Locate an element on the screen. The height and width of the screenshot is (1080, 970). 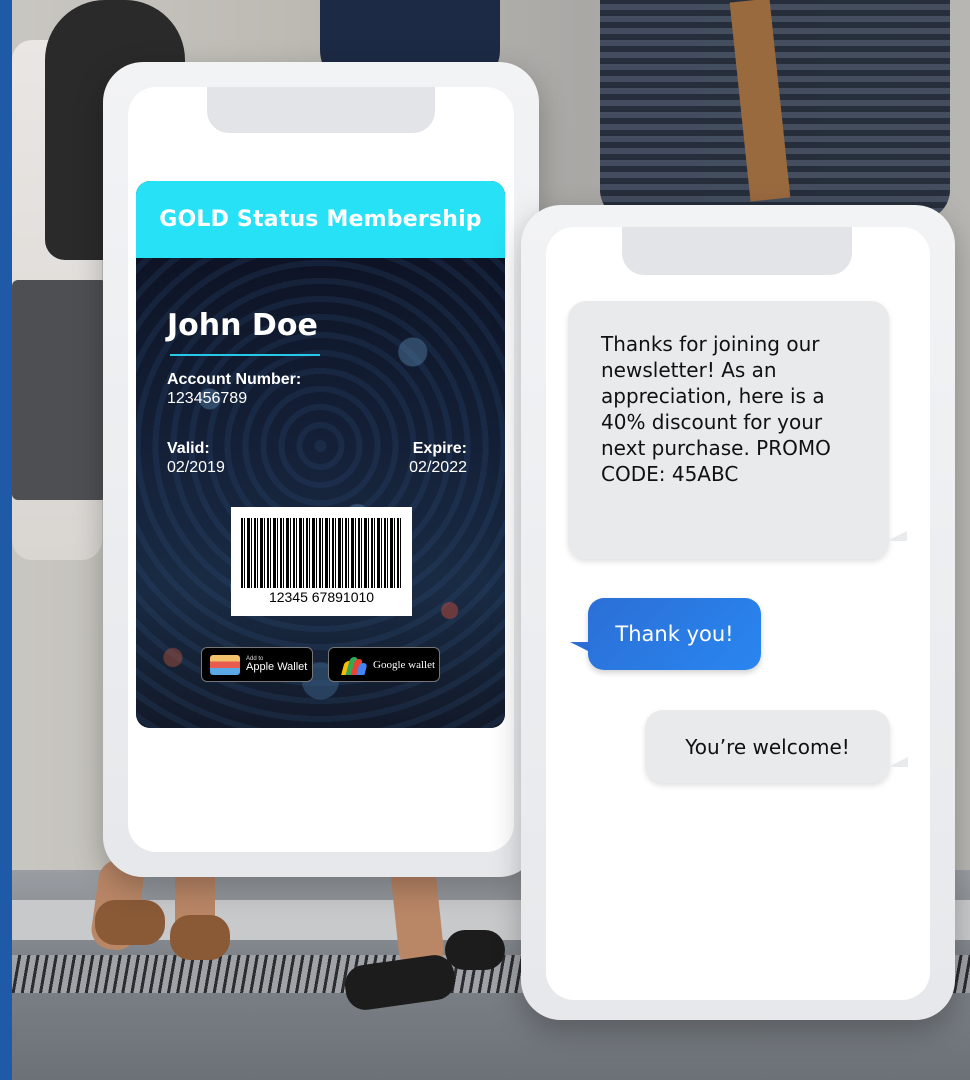
apple-wallet-icon is located at coordinates (225, 664).